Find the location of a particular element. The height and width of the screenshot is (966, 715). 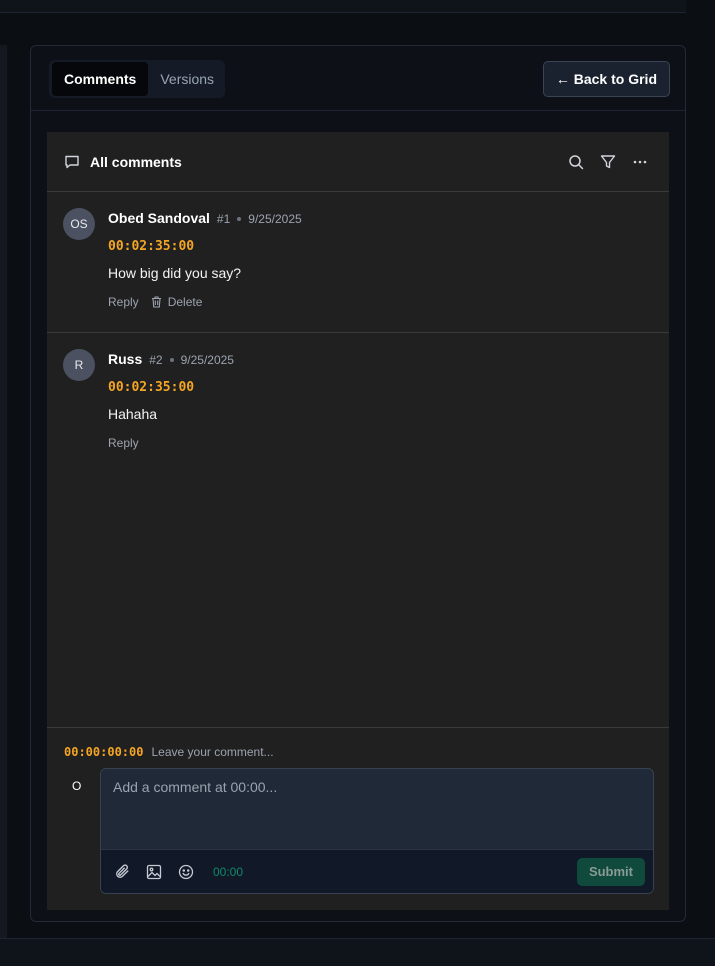

left-side-panel is located at coordinates (3, 492).